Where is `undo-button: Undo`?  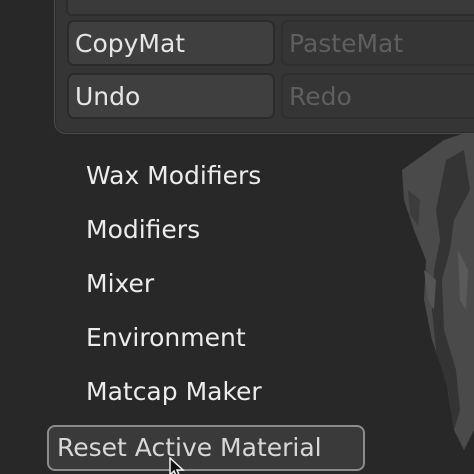 undo-button: Undo is located at coordinates (171, 96).